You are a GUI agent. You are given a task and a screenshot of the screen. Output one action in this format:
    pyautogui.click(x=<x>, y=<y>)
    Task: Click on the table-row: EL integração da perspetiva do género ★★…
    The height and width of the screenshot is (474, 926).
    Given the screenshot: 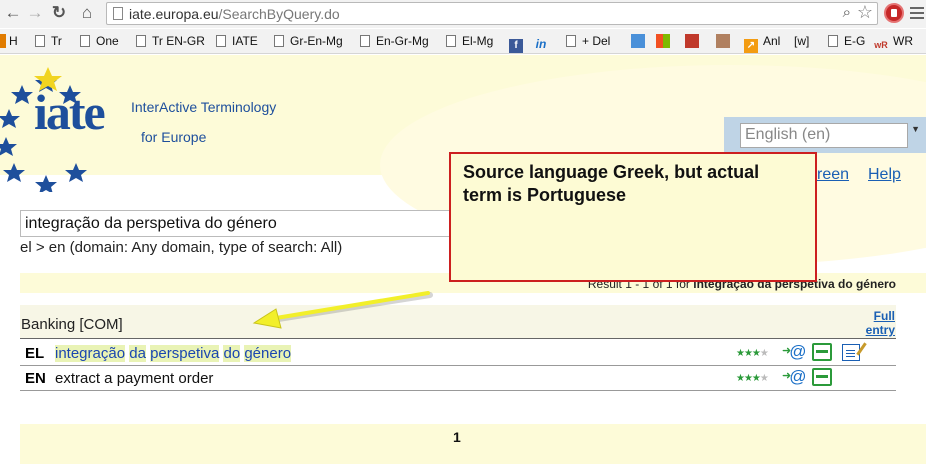 What is the action you would take?
    pyautogui.click(x=458, y=353)
    